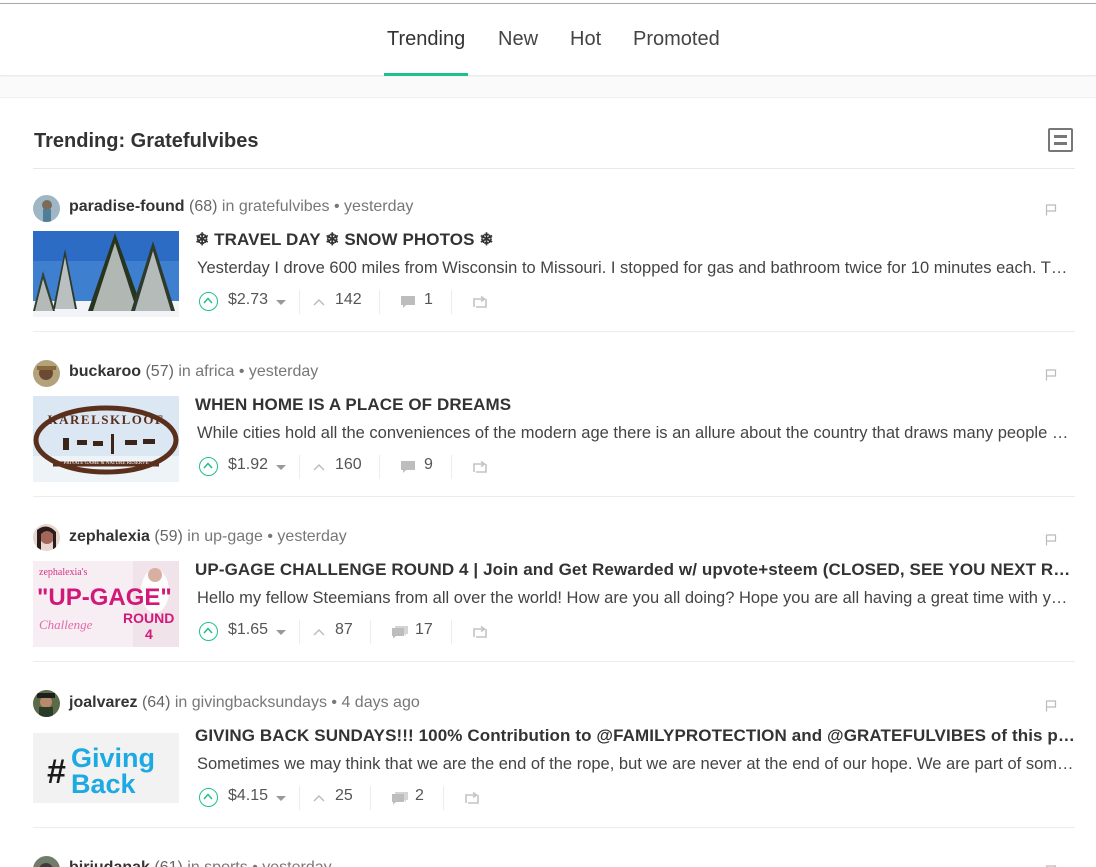  Describe the element at coordinates (344, 630) in the screenshot. I see `vote-count: 87` at that location.